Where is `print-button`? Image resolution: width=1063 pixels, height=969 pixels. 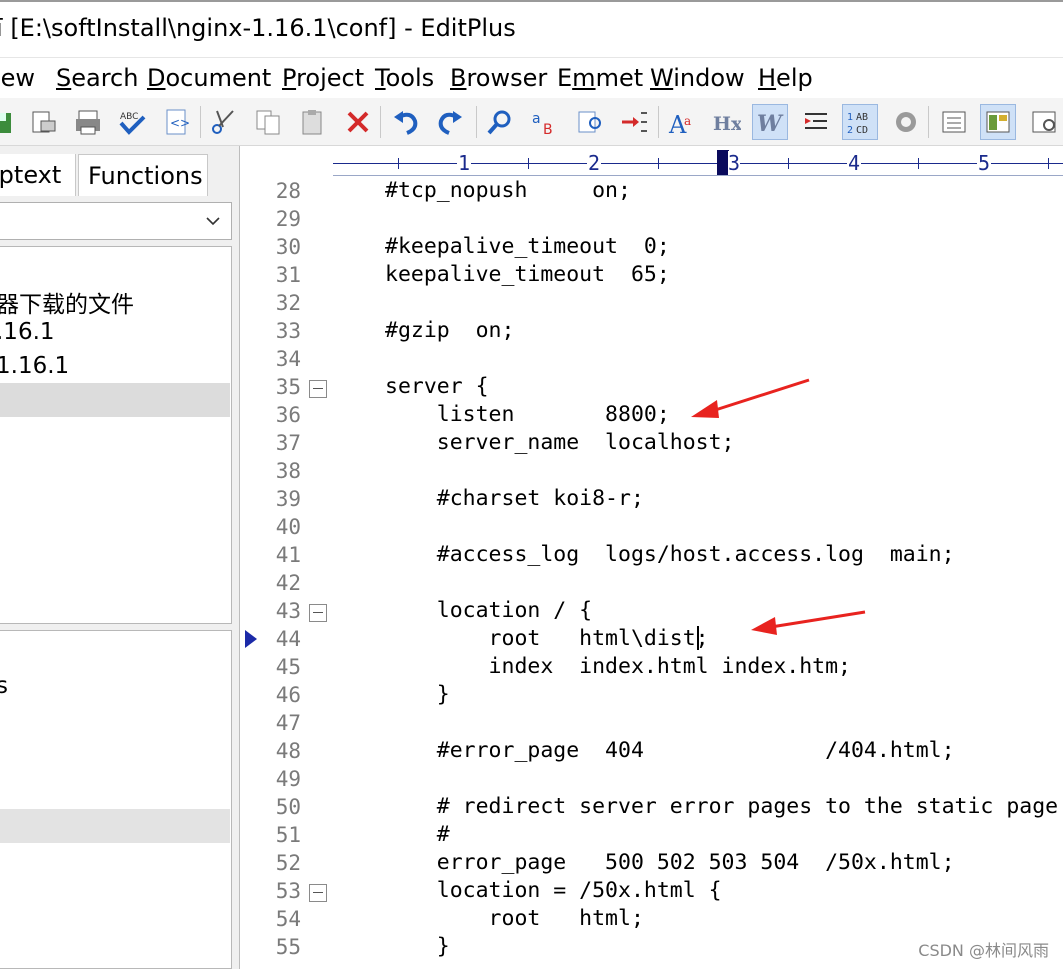
print-button is located at coordinates (88, 122).